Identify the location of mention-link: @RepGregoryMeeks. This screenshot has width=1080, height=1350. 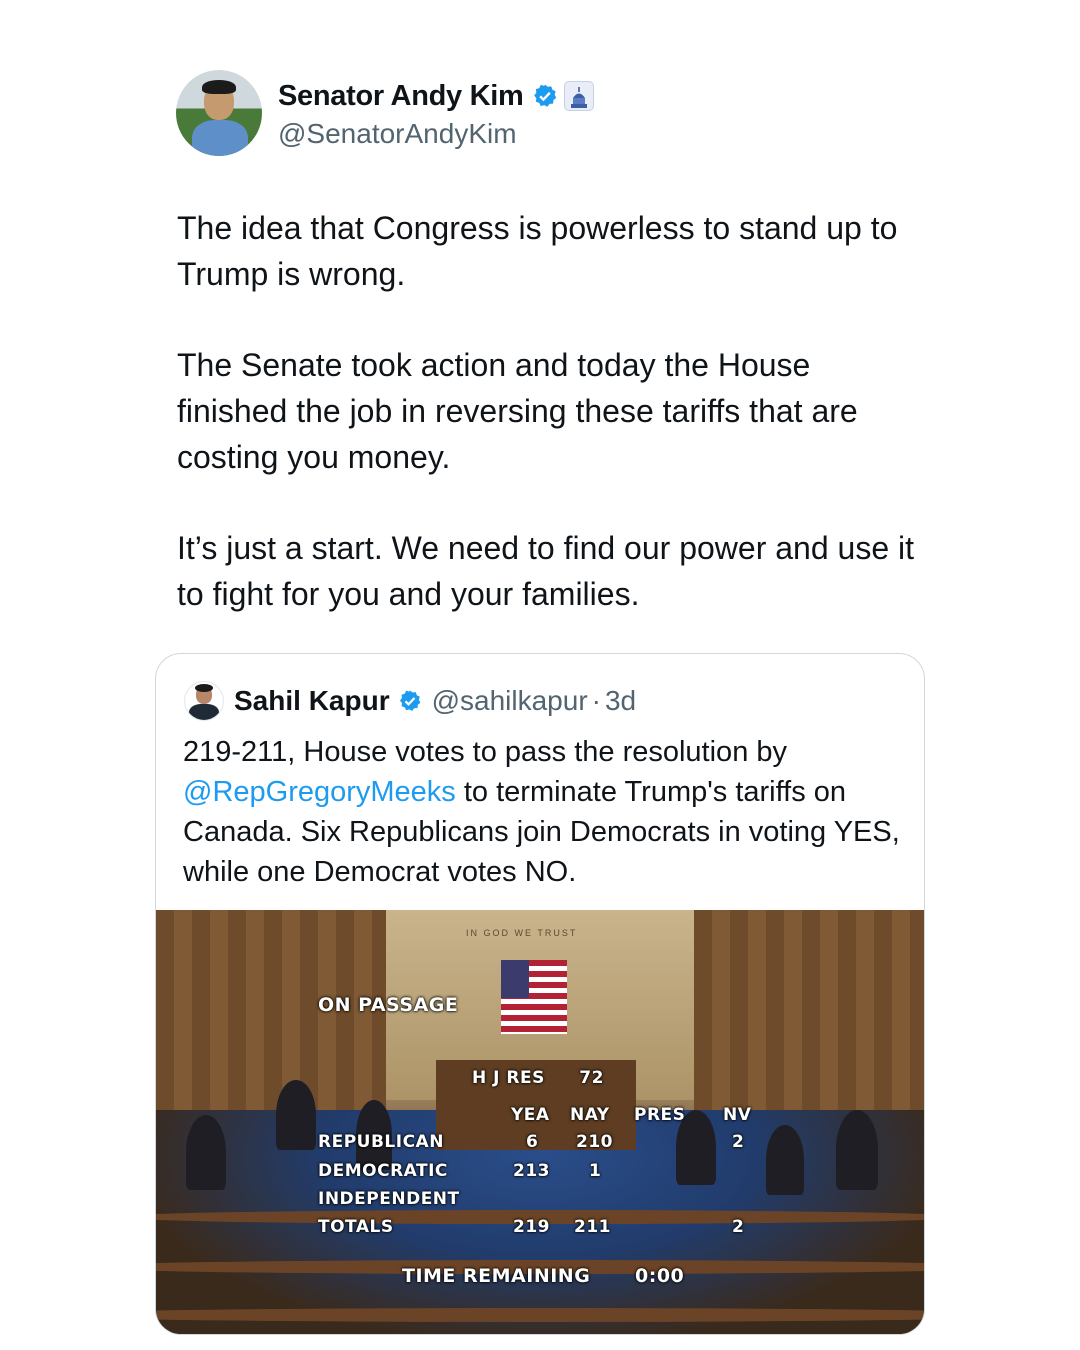
(319, 792).